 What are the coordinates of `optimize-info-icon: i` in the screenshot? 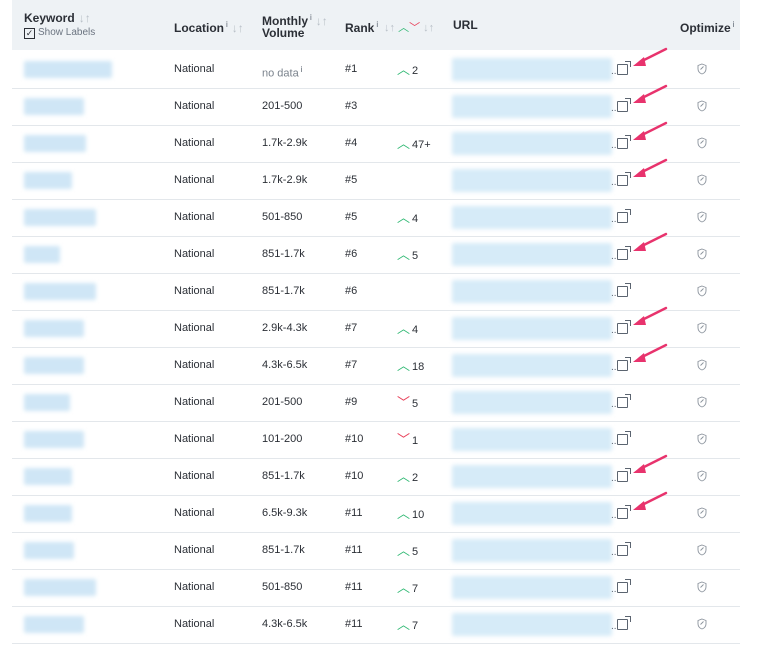 It's located at (734, 24).